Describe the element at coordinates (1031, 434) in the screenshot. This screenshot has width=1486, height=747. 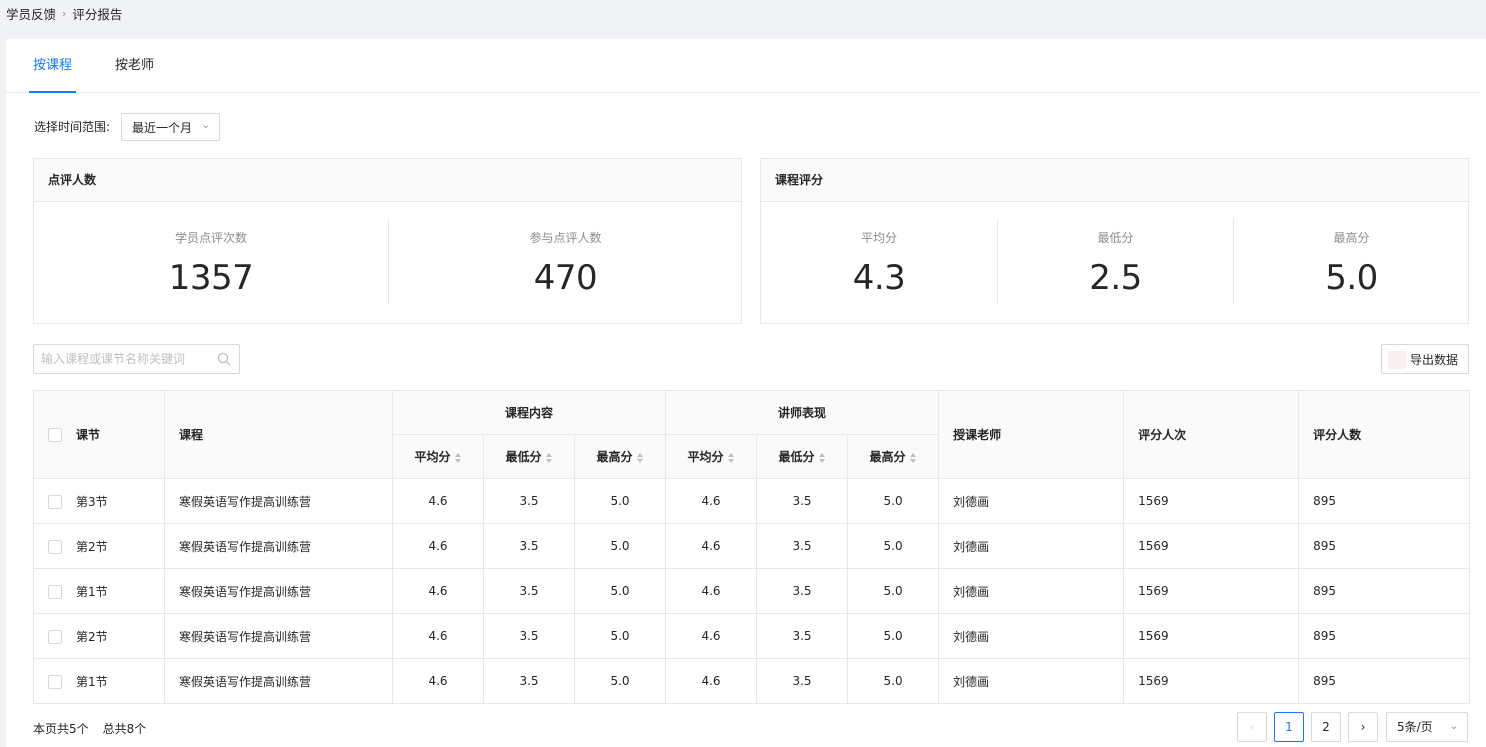
I see `header-teacher: 授课老师` at that location.